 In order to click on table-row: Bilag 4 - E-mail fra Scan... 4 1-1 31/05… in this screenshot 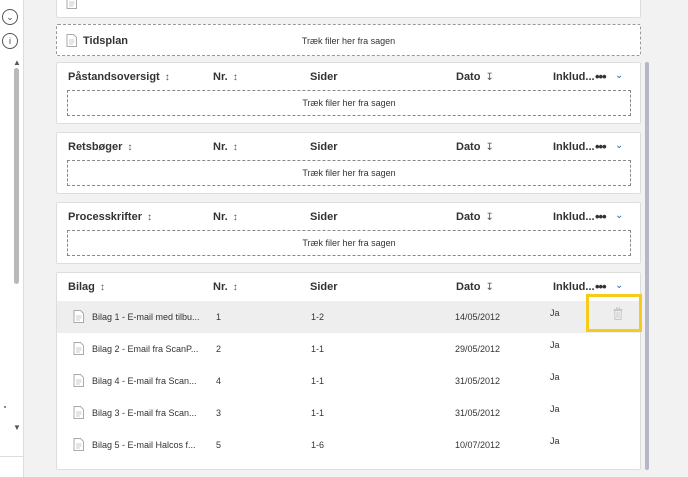, I will do `click(348, 381)`.